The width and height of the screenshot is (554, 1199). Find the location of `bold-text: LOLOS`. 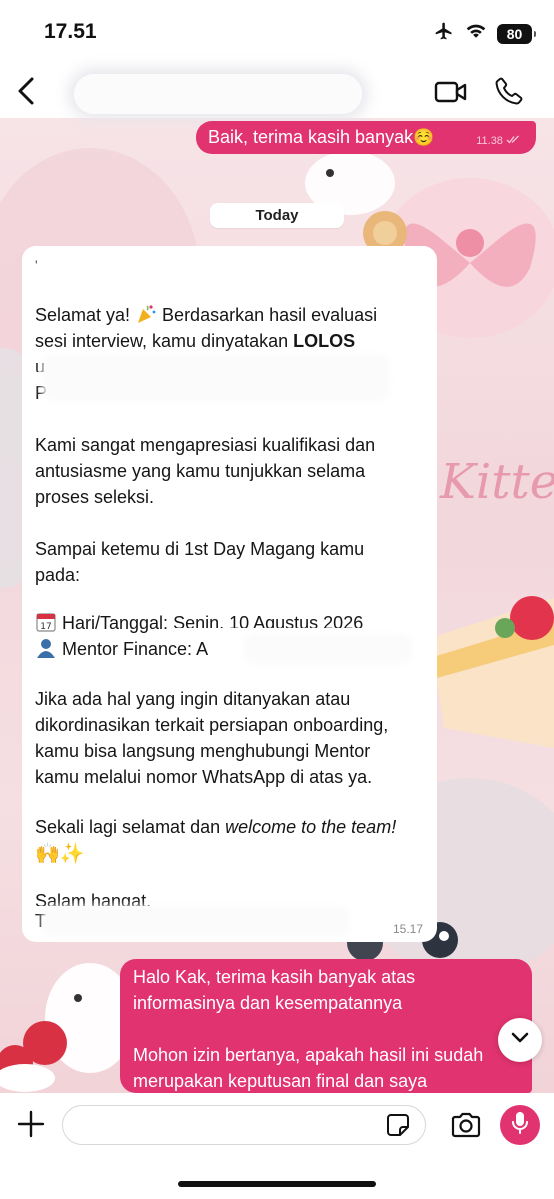

bold-text: LOLOS is located at coordinates (324, 341).